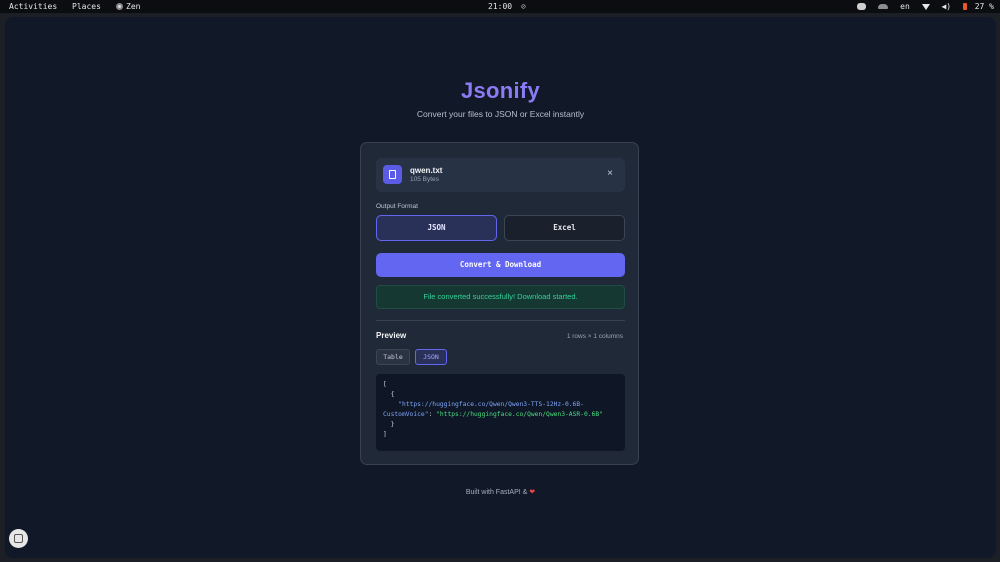  Describe the element at coordinates (500, 175) in the screenshot. I see `selected-file: qwen.txt 105 Bytes ×` at that location.